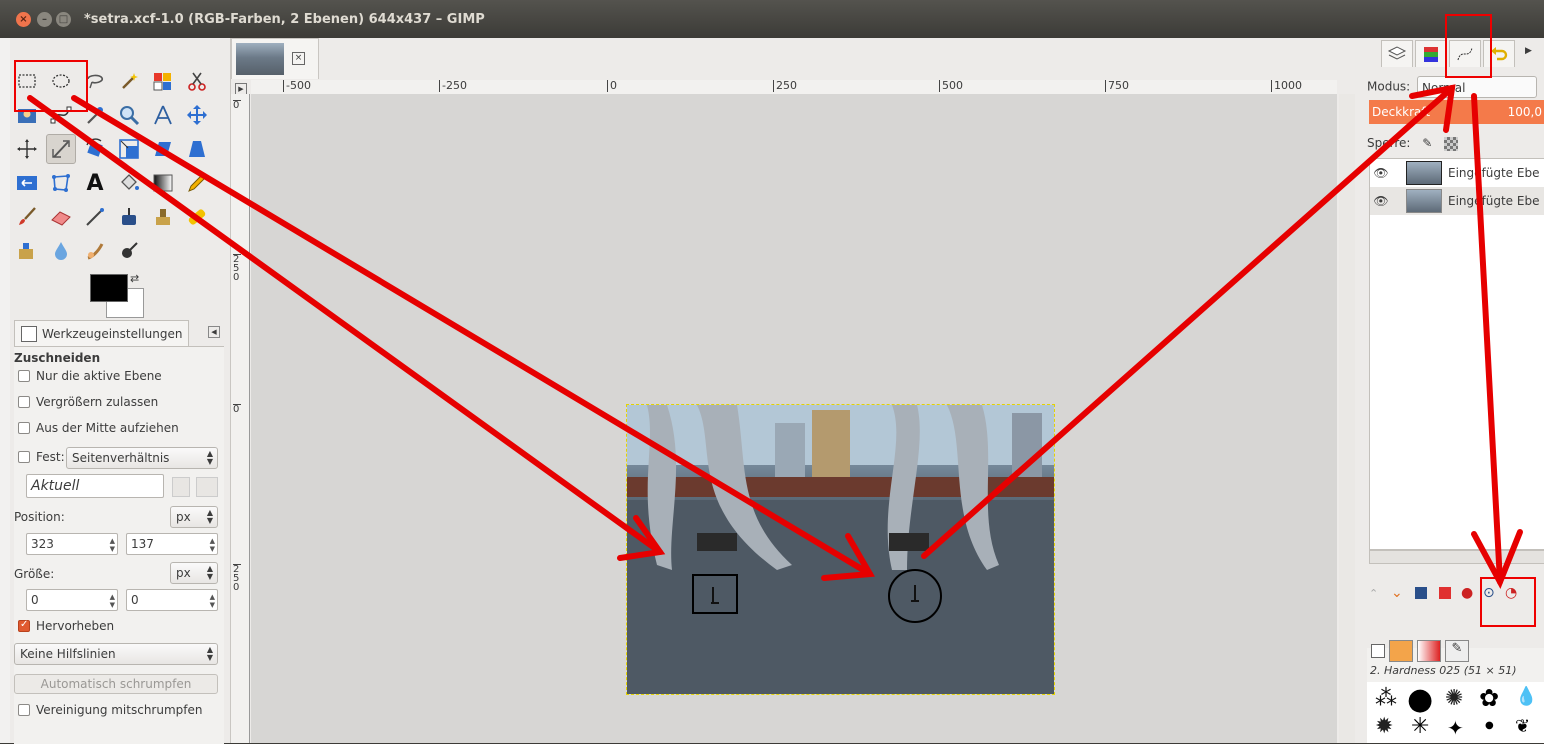 The height and width of the screenshot is (744, 1544). Describe the element at coordinates (1401, 651) in the screenshot. I see `pattern-icon` at that location.